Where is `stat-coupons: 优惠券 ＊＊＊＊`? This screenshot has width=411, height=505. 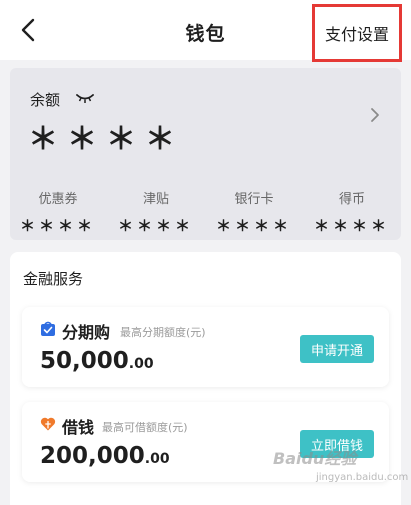
stat-coupons: 优惠券 ＊＊＊＊ is located at coordinates (58, 212).